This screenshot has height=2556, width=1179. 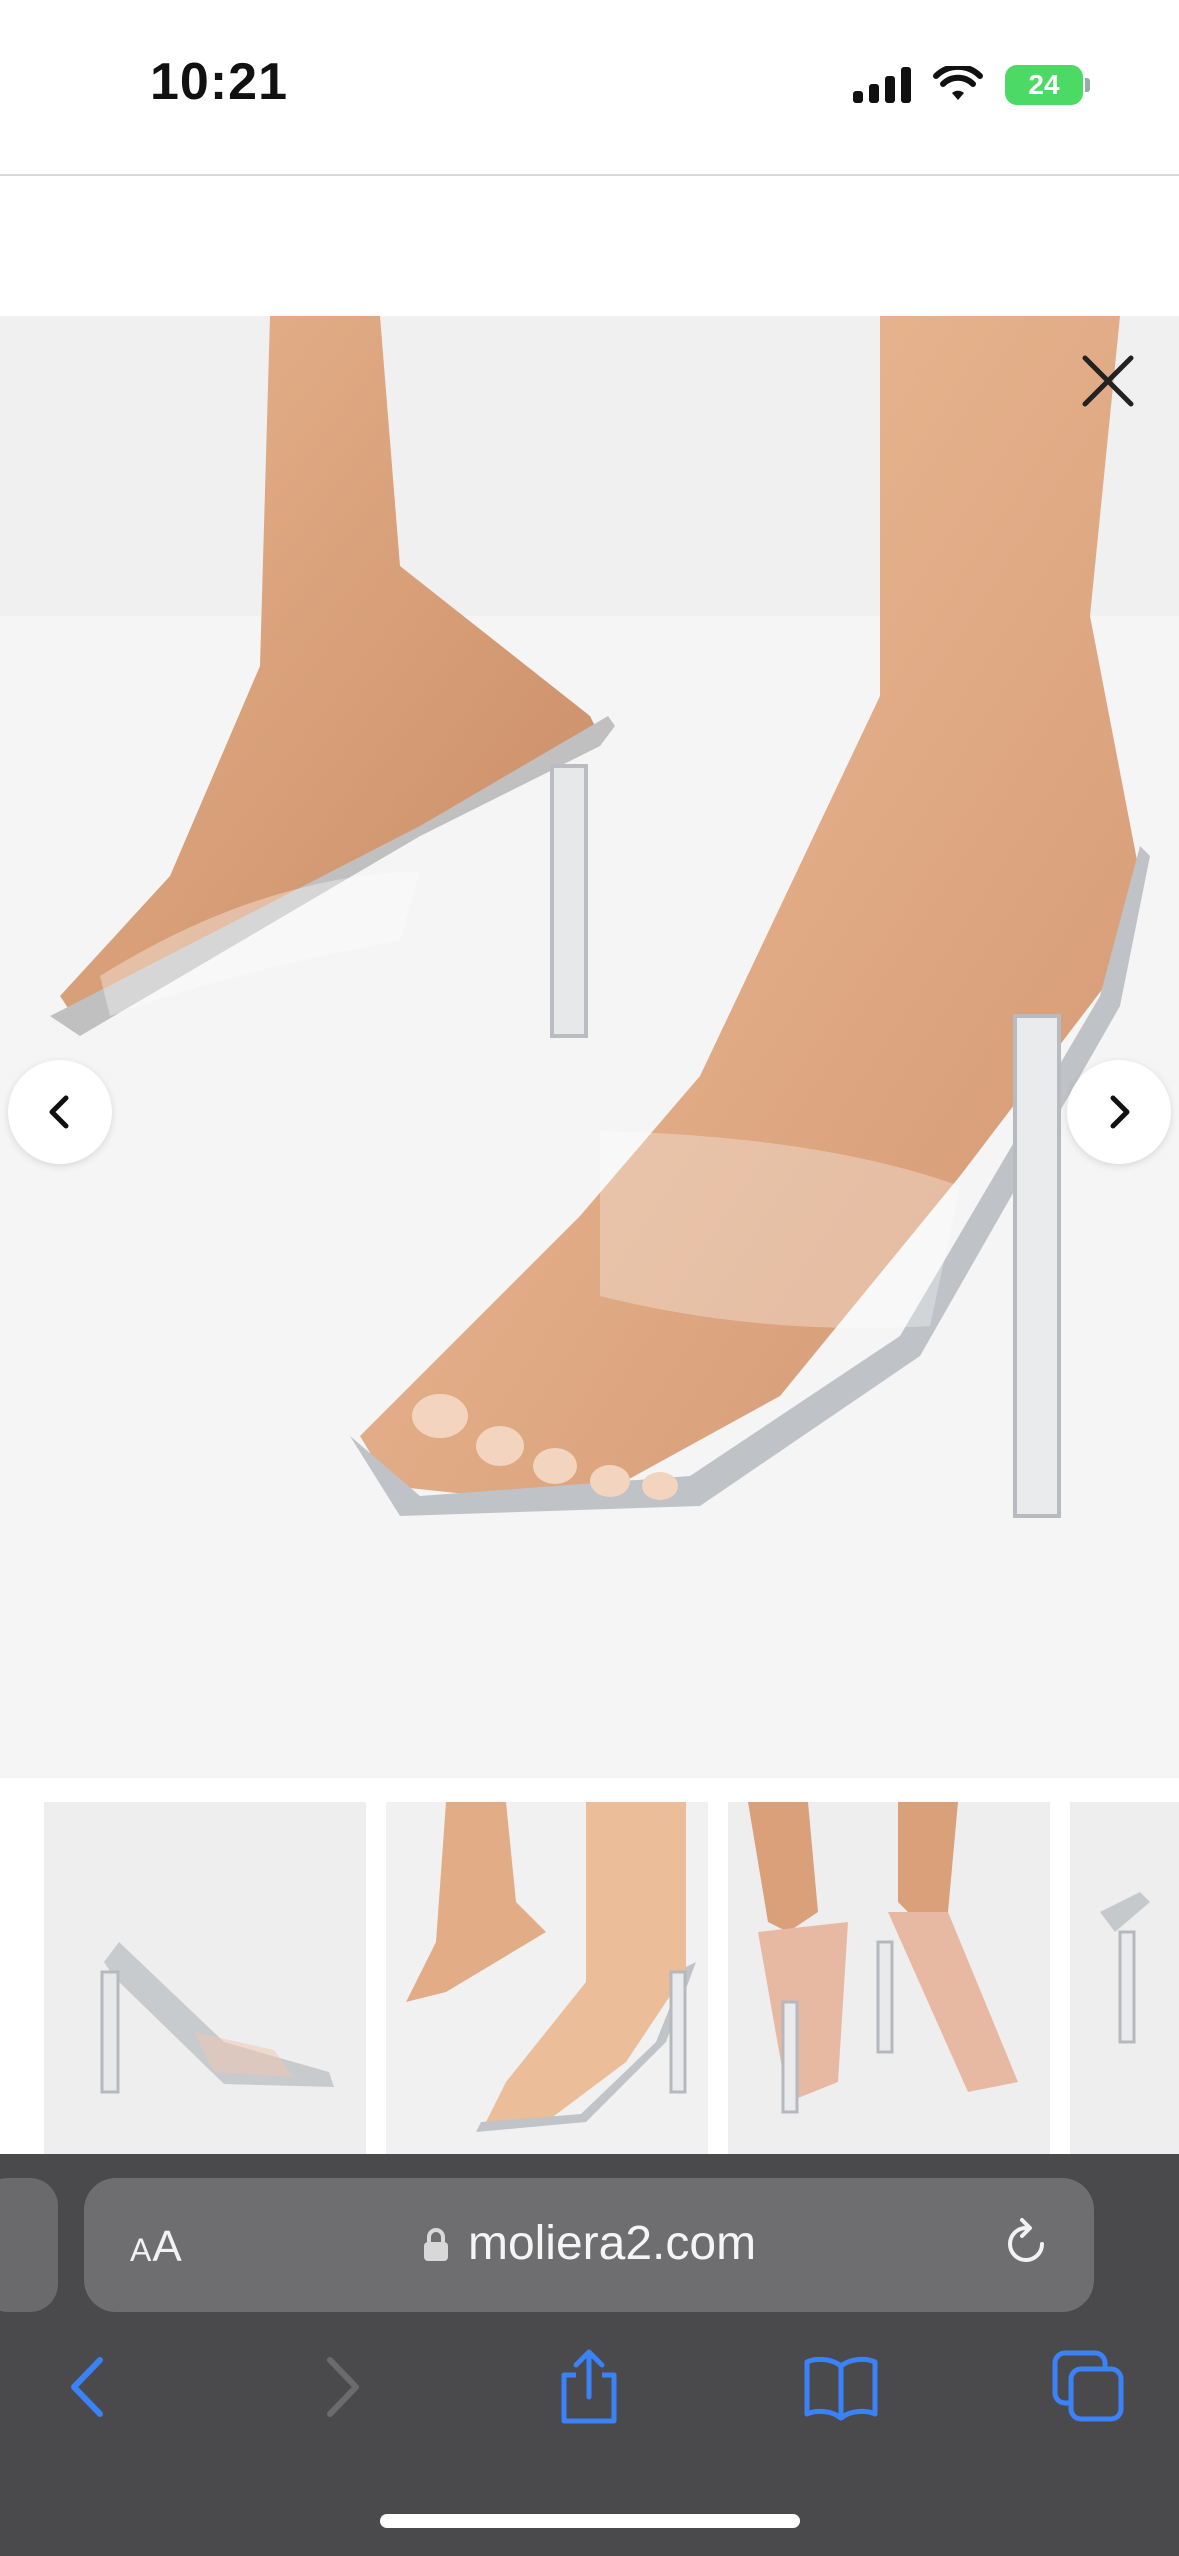 I want to click on status-icons: 24, so click(x=971, y=85).